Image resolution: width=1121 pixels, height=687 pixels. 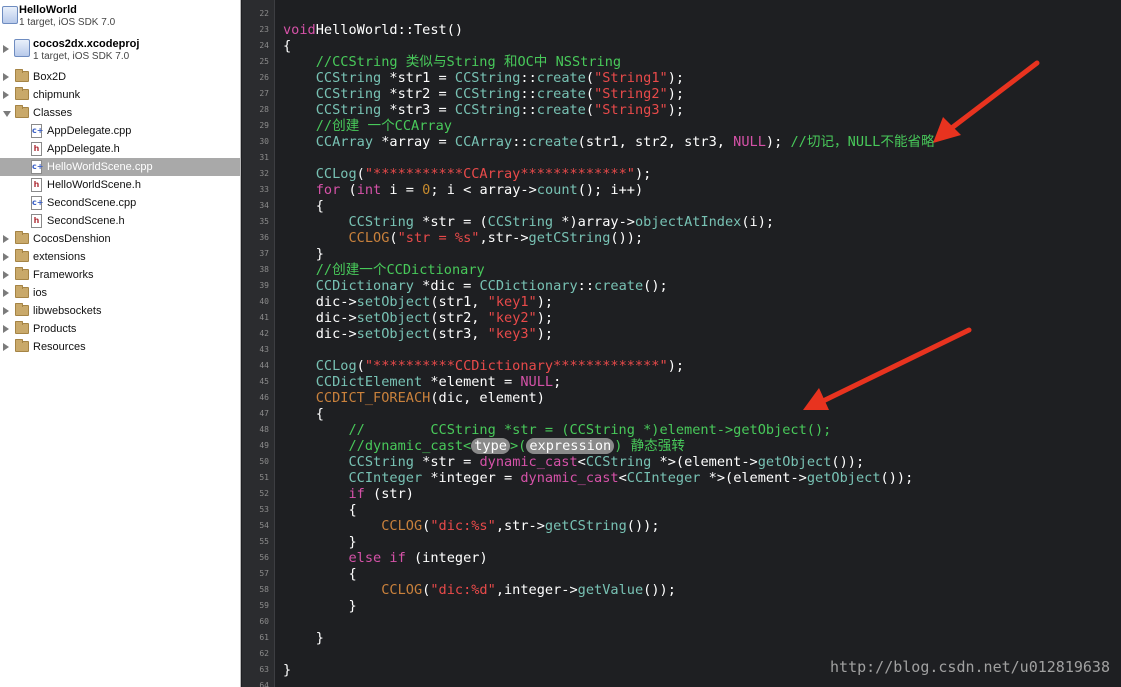 I want to click on file-item: c+ HelloWorldScene.cpp, so click(x=120, y=167).